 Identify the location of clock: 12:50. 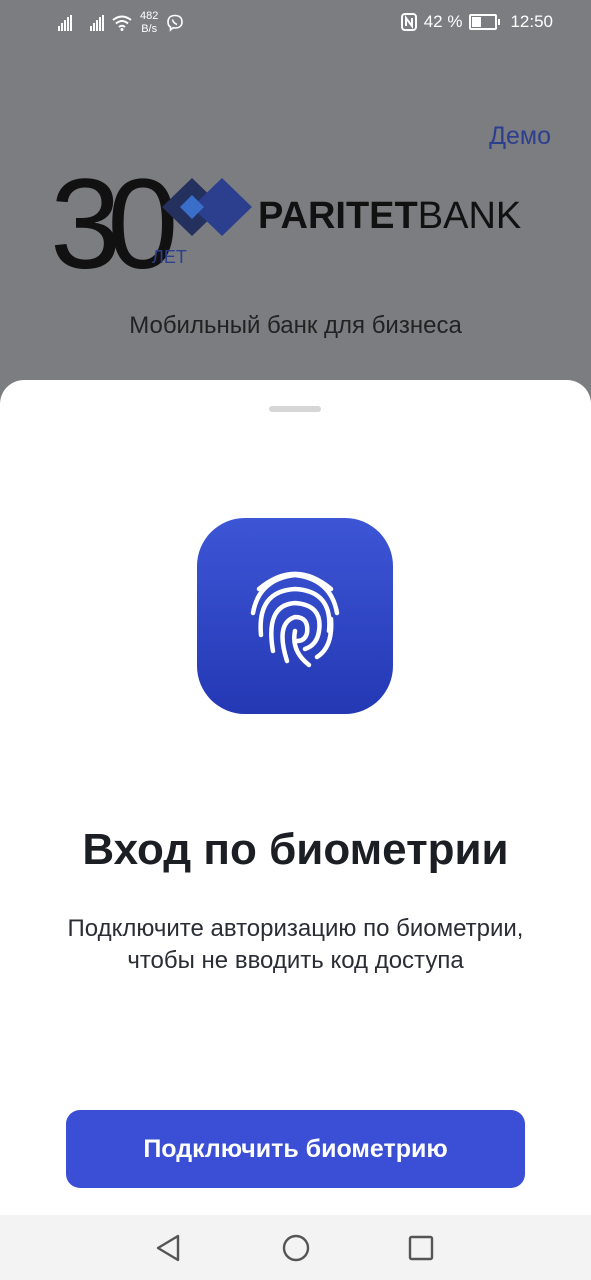
(531, 21).